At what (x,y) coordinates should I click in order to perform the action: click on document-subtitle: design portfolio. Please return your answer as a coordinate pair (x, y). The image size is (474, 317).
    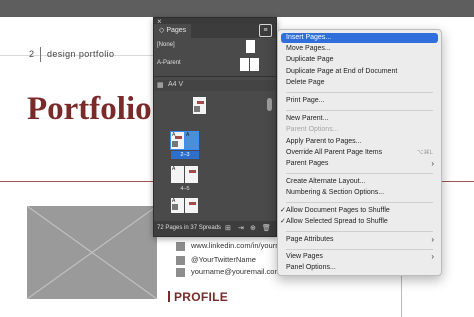
    Looking at the image, I should click on (81, 54).